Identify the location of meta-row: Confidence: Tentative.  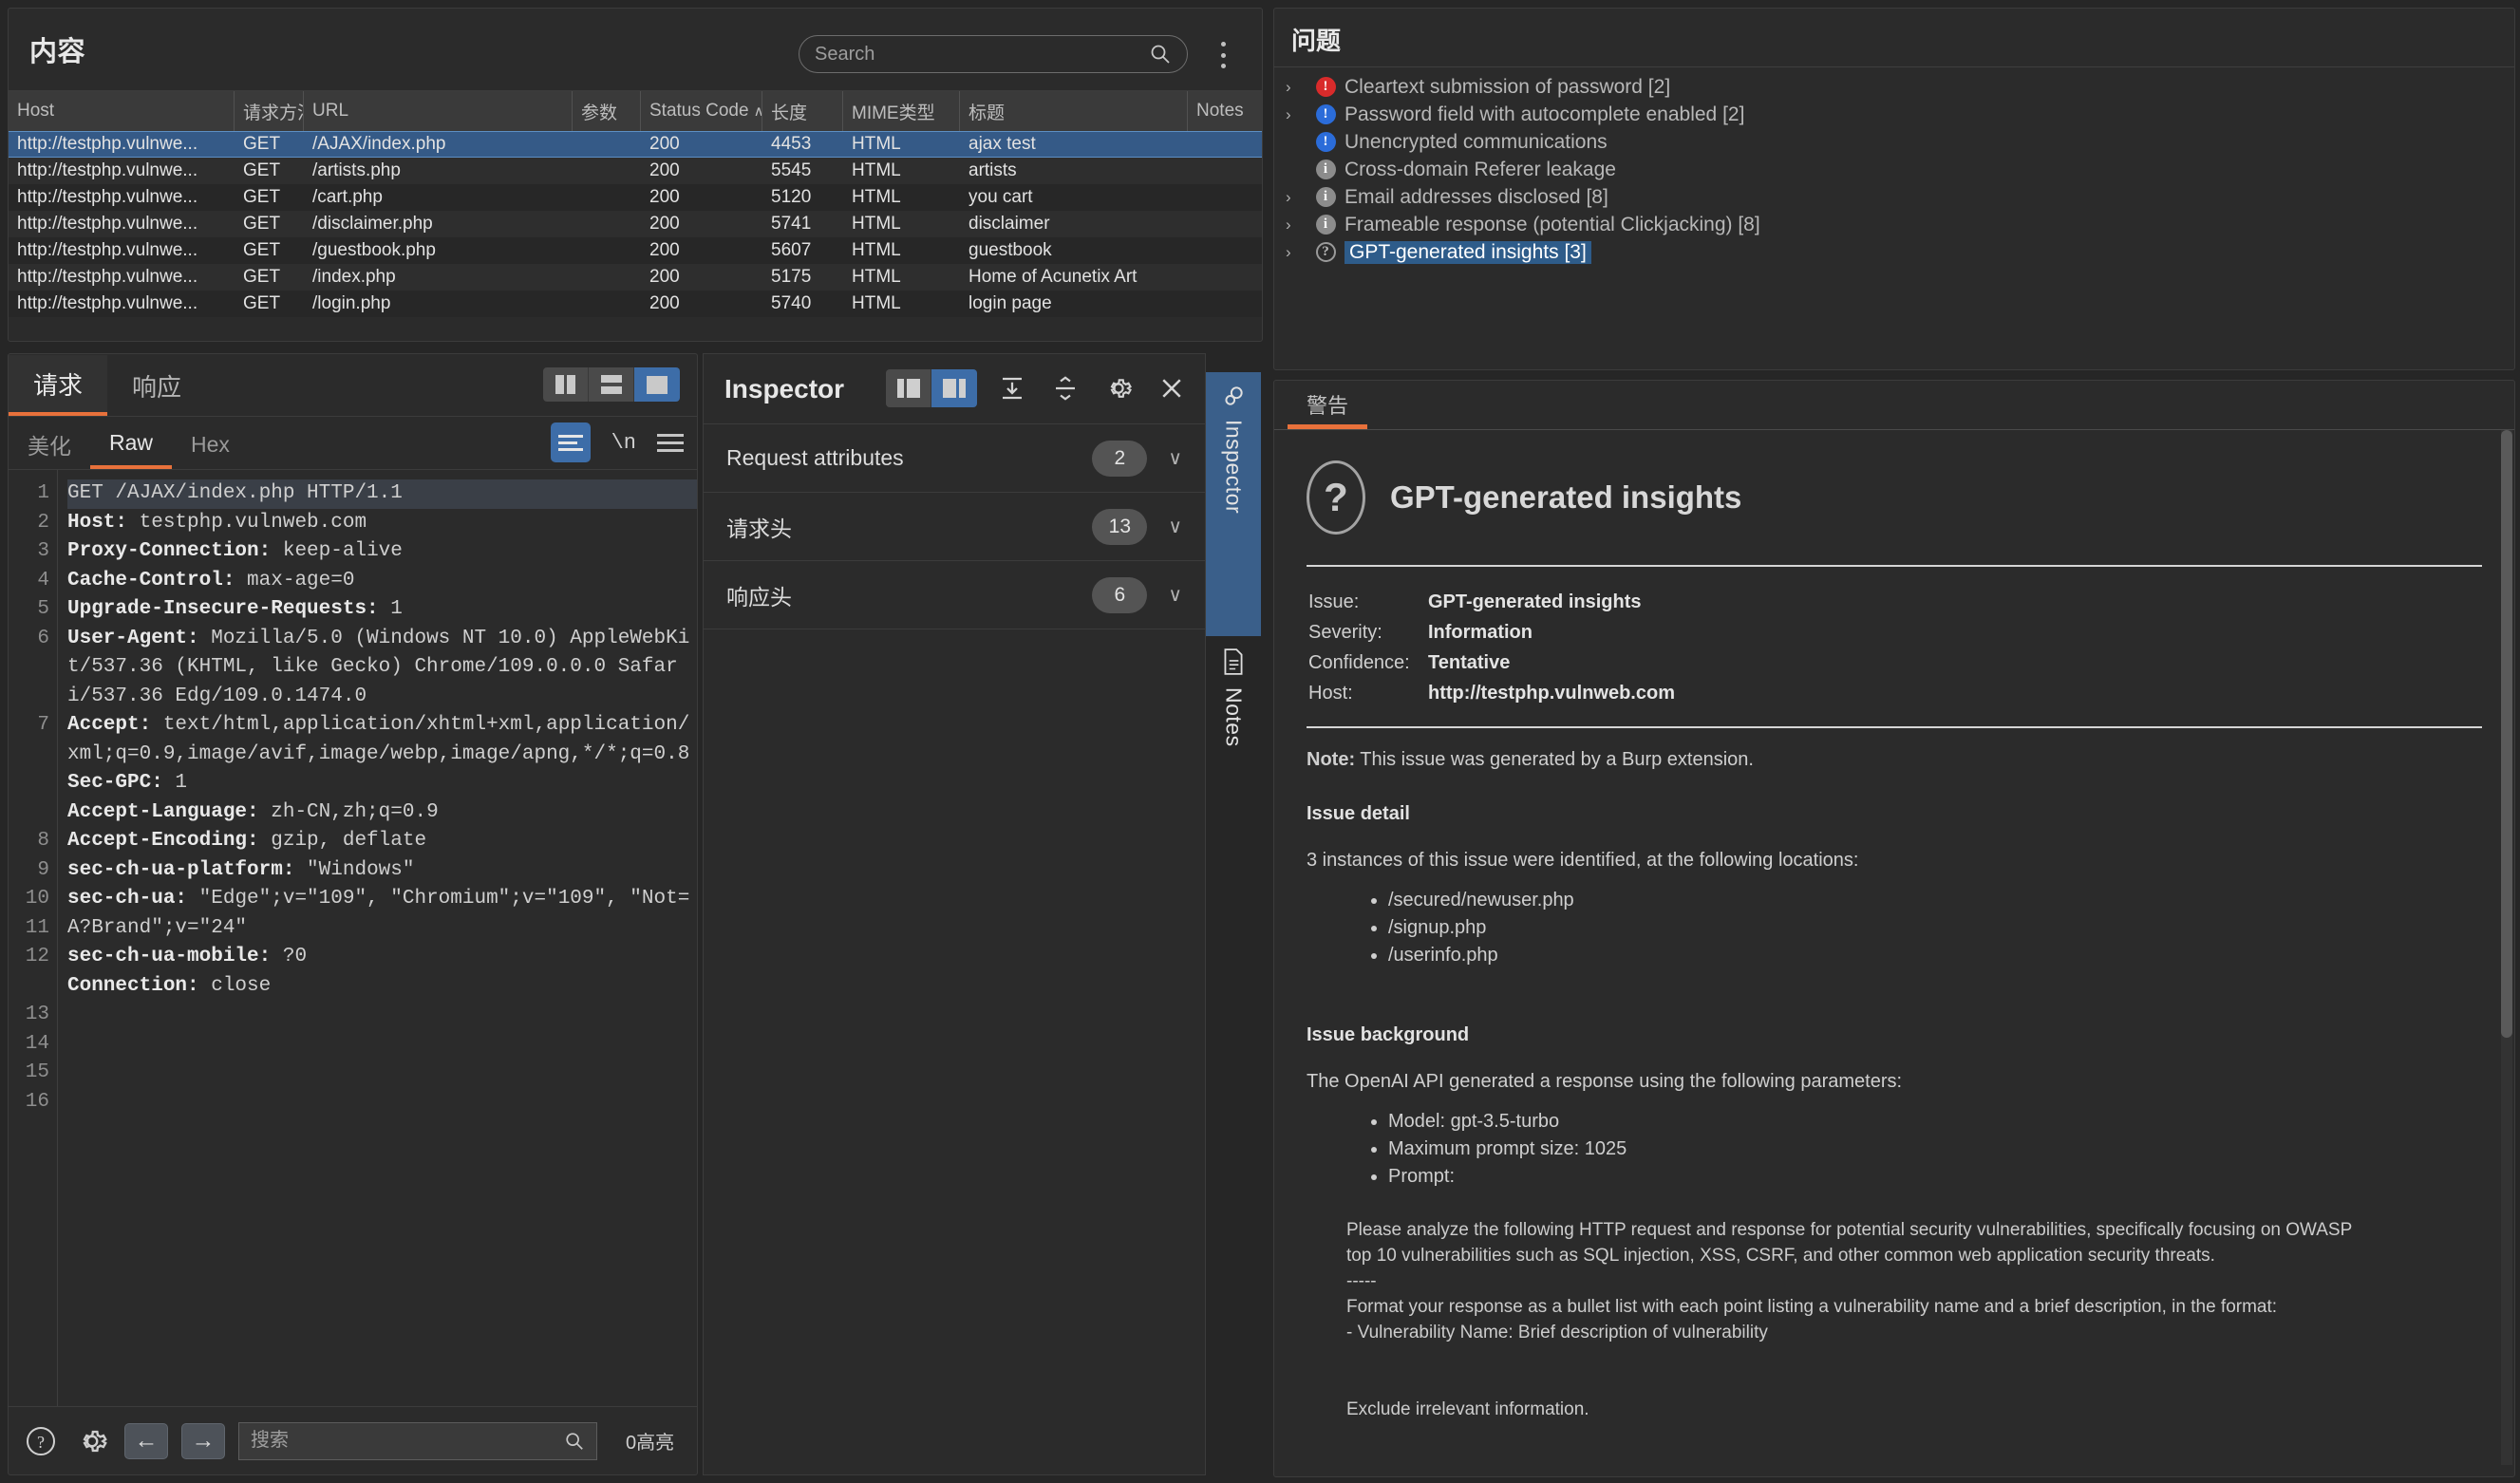
(1491, 663).